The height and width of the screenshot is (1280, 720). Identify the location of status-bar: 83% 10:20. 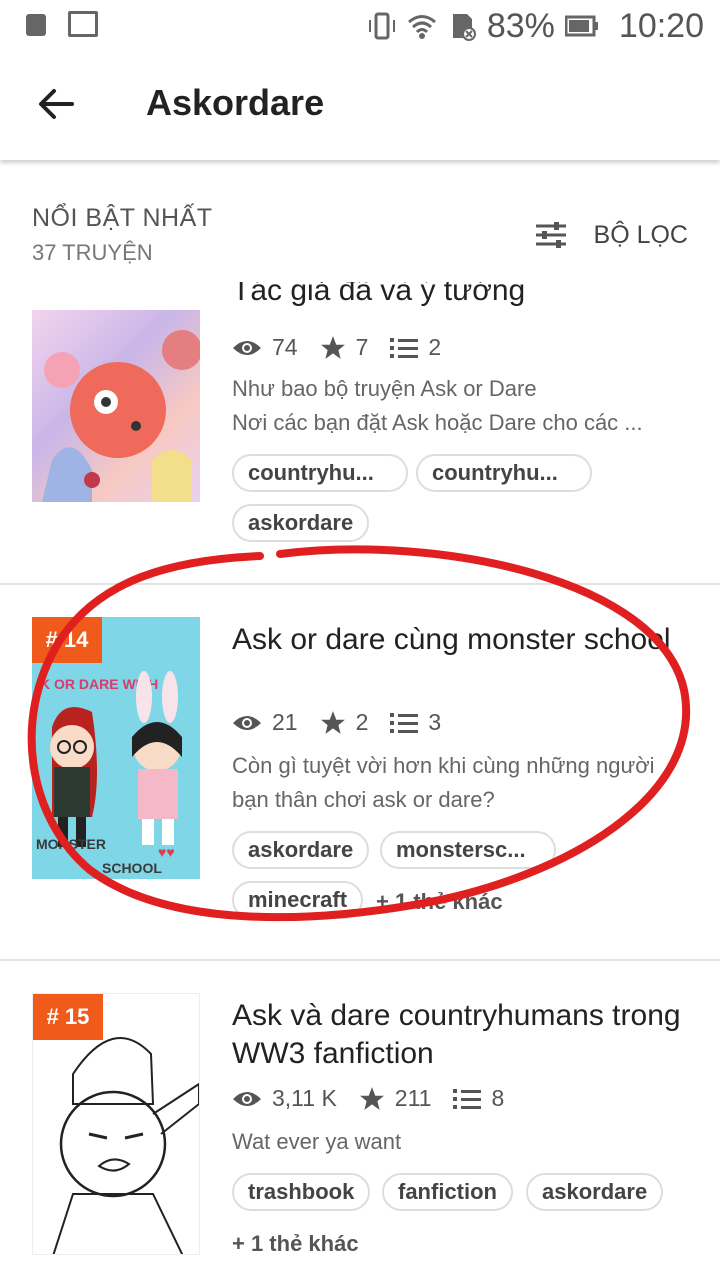
(360, 26).